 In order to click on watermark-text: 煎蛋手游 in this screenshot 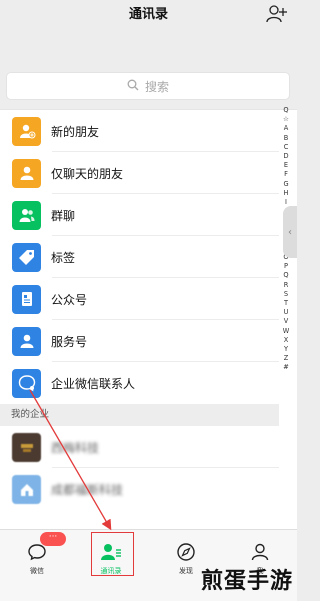, I will do `click(246, 581)`.